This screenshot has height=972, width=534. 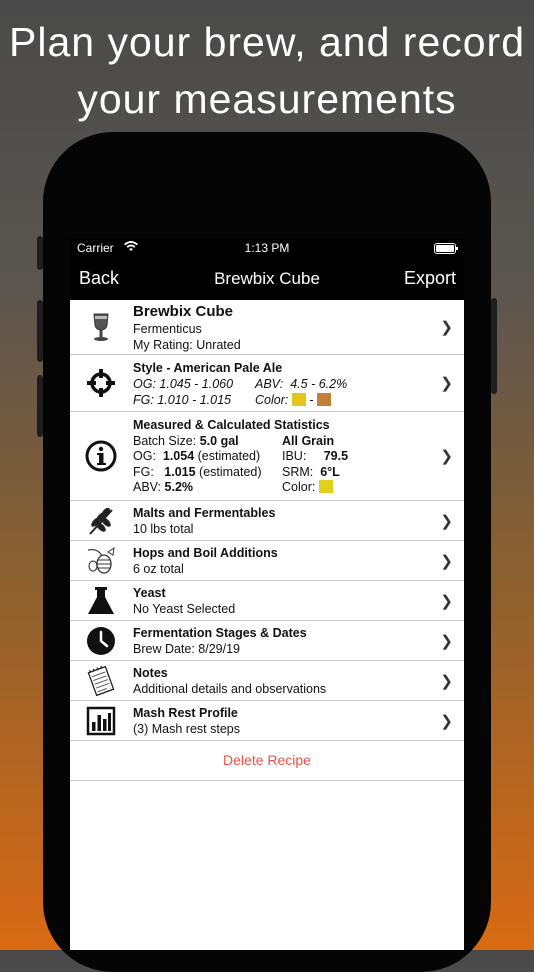 What do you see at coordinates (267, 279) in the screenshot?
I see `navigation-bar: Back Brewbix Cube Export` at bounding box center [267, 279].